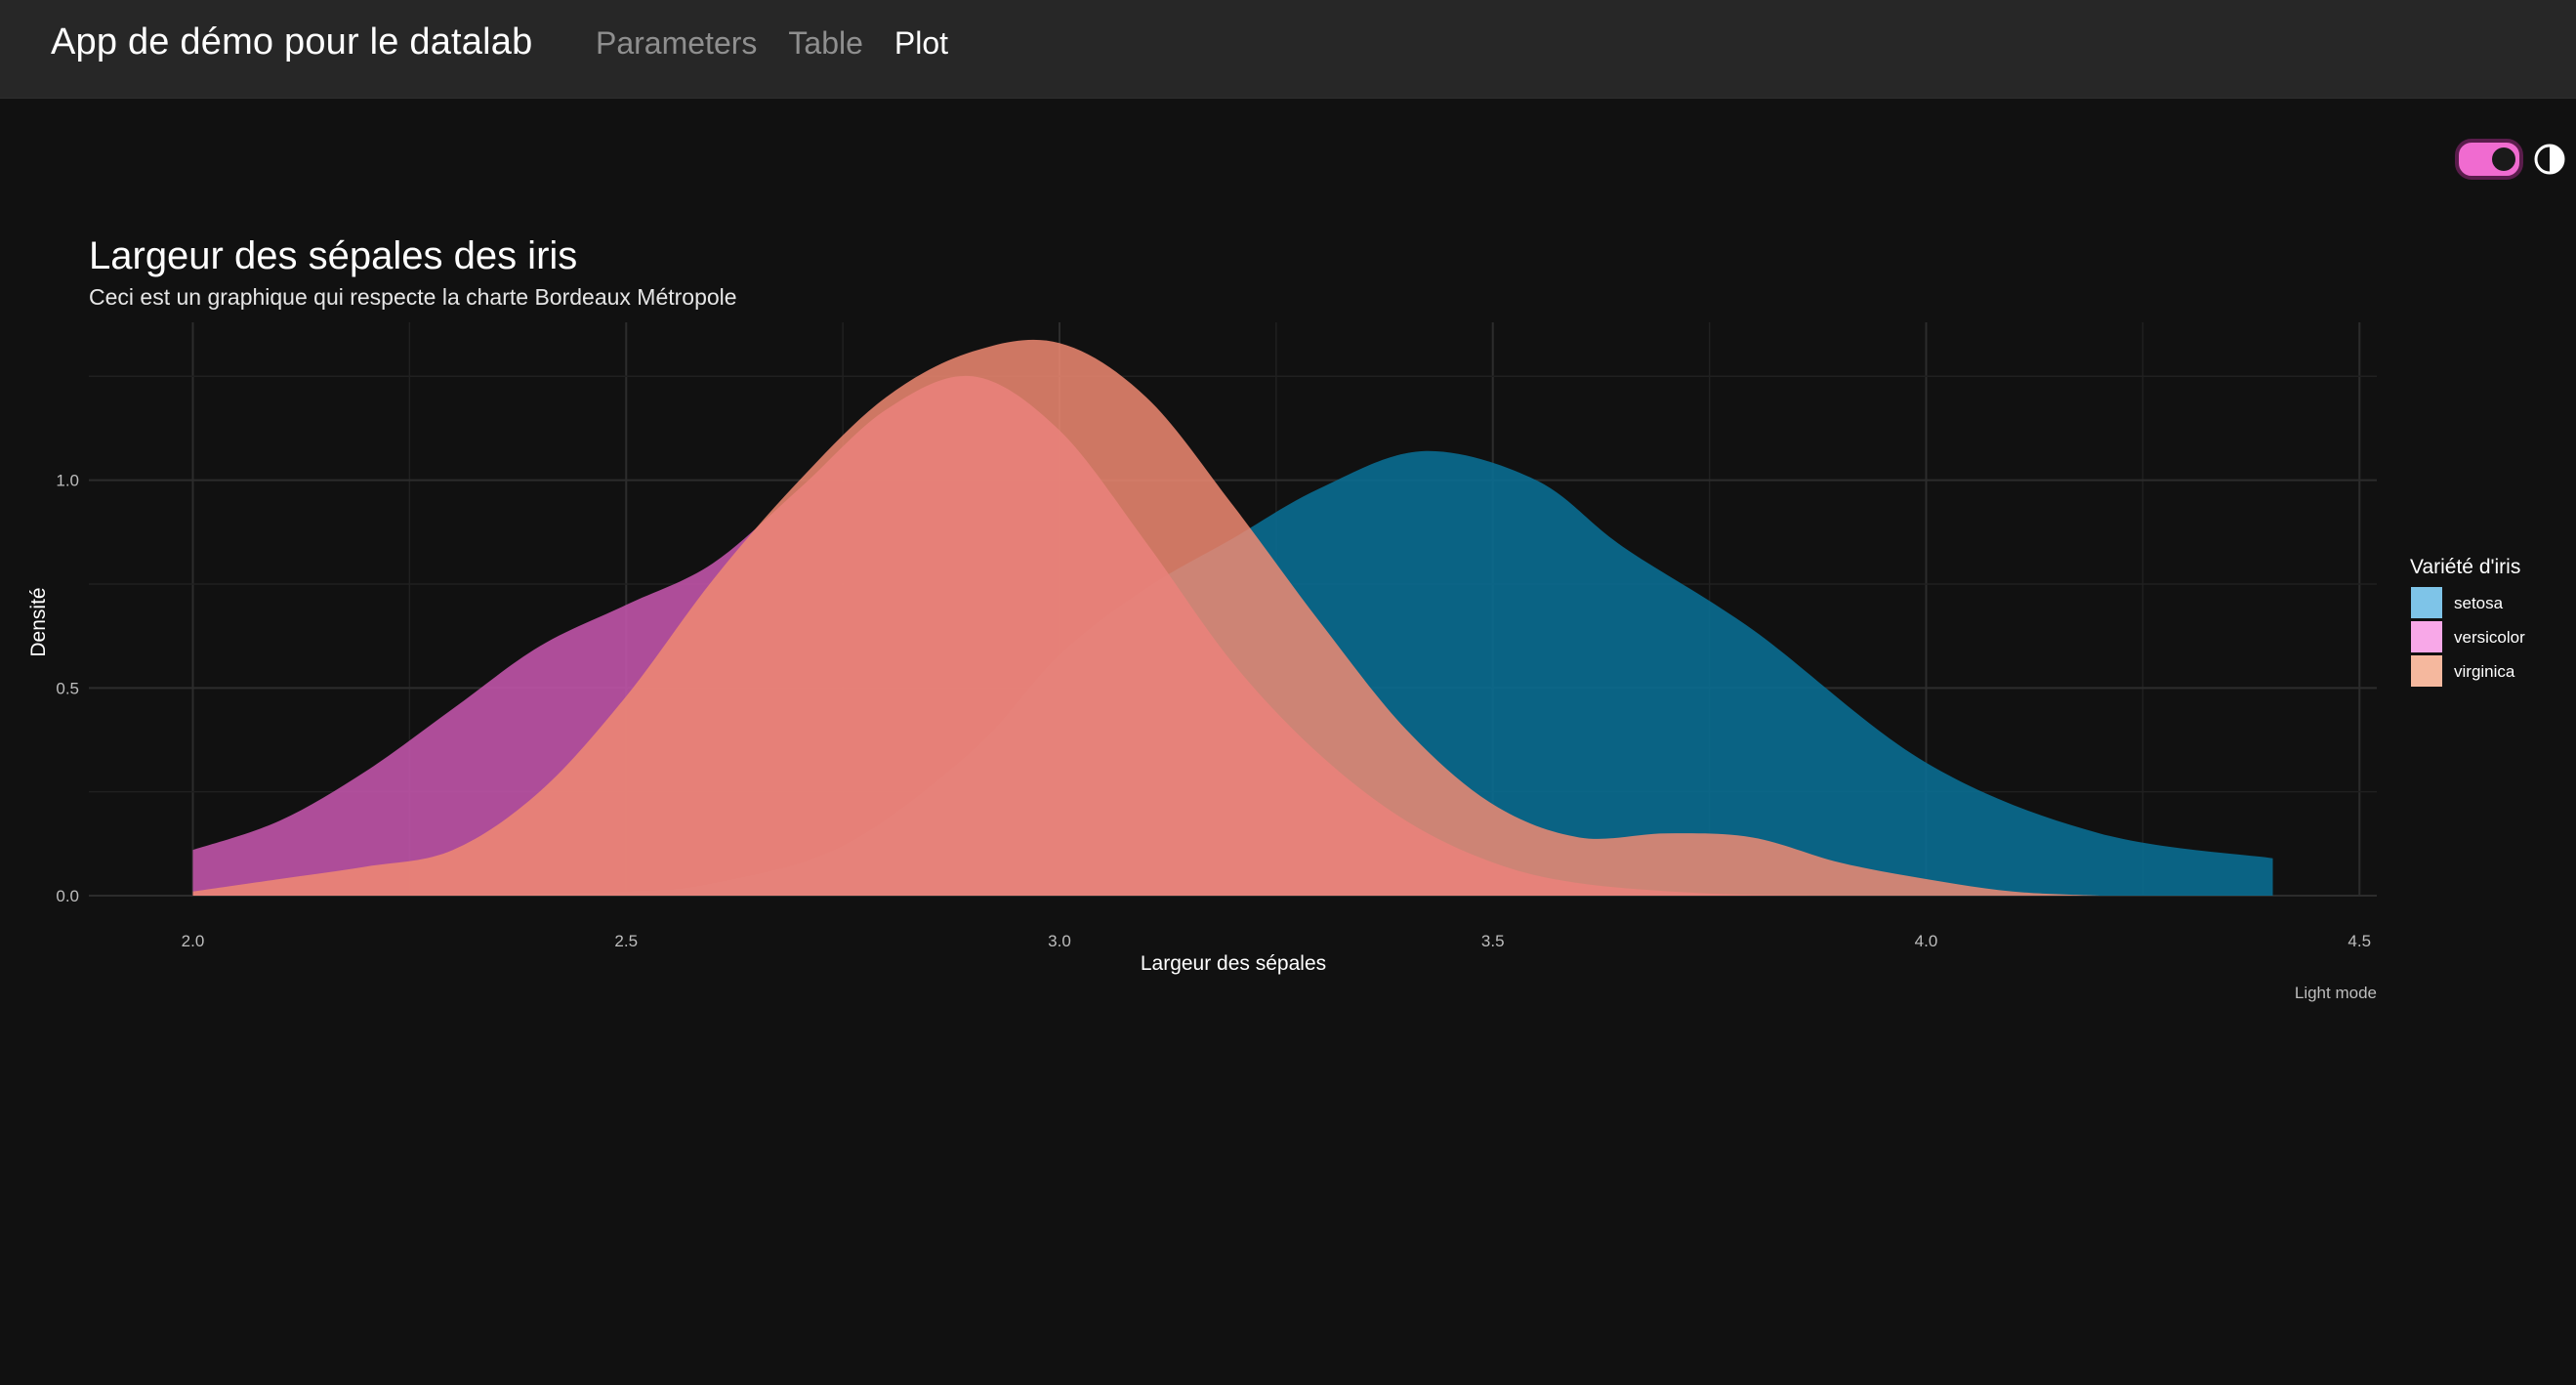 The width and height of the screenshot is (2576, 1385). I want to click on y-axis-ticks: 0.0 0.5 1.0, so click(67, 688).